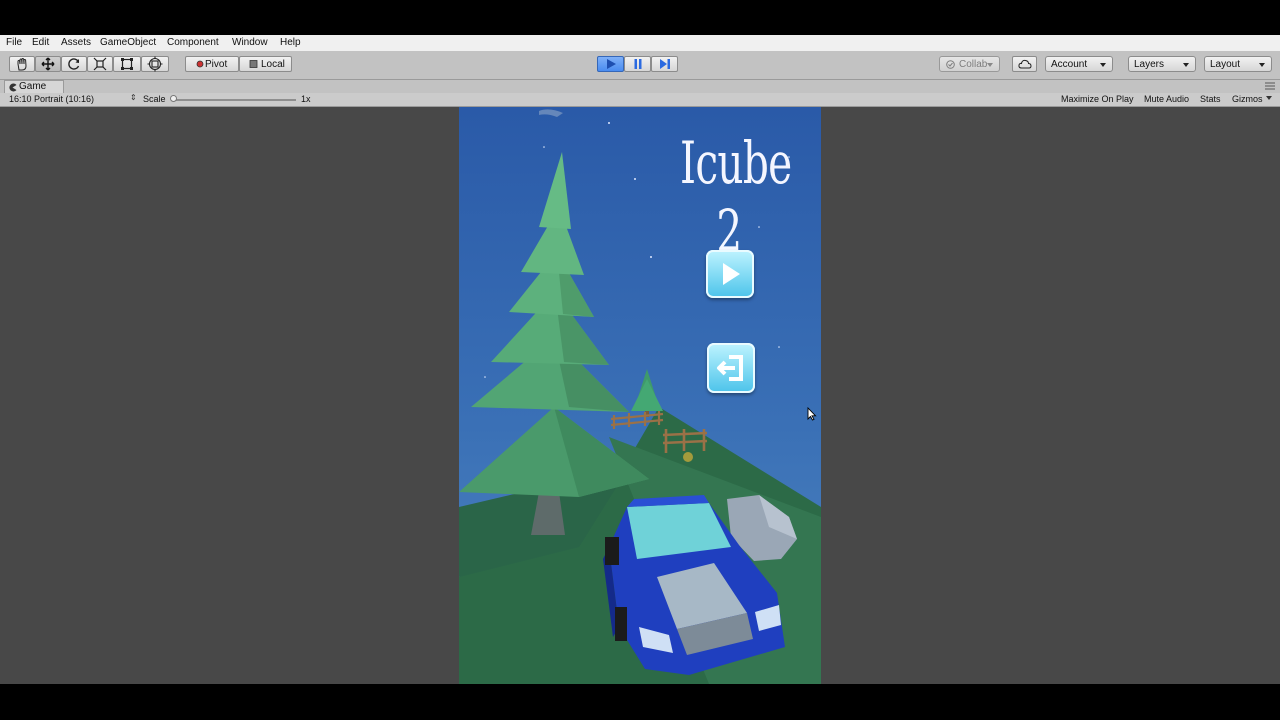  I want to click on rect-tool-button, so click(127, 64).